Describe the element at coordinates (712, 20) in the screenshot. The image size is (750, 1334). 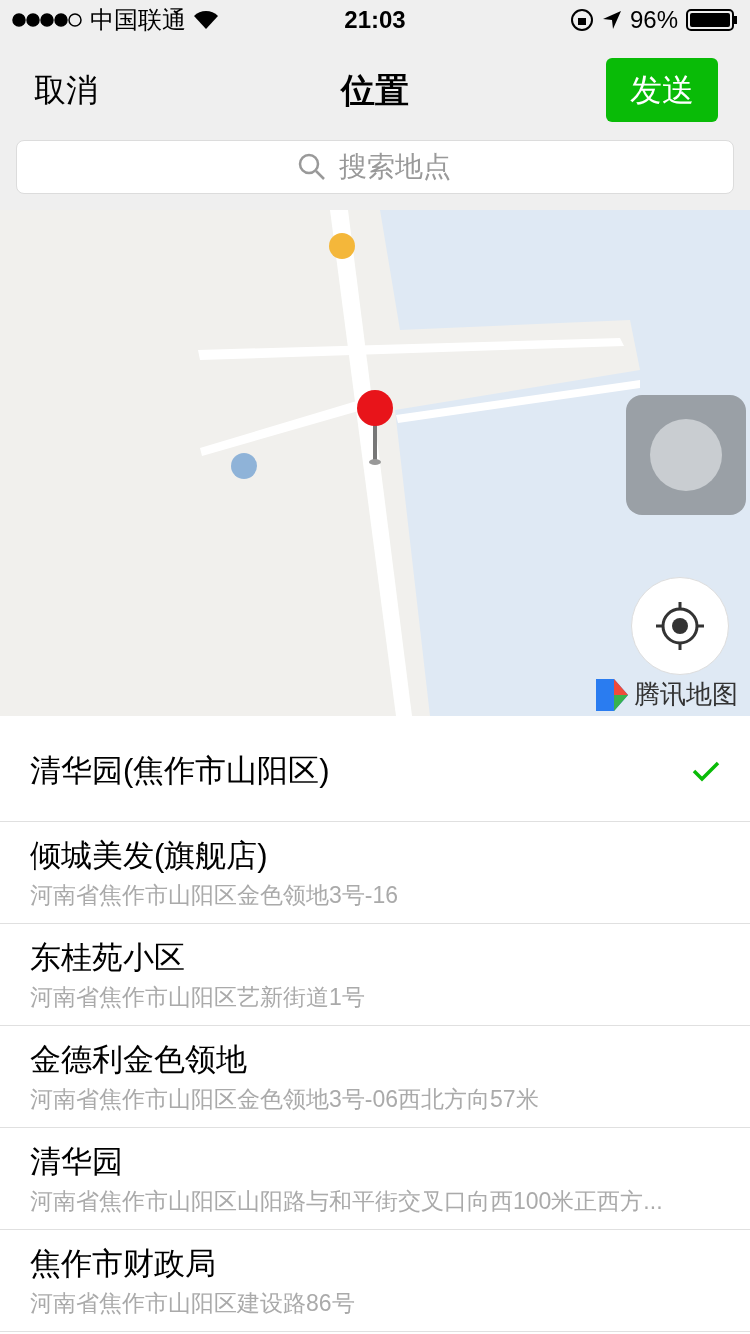
I see `battery-icon` at that location.